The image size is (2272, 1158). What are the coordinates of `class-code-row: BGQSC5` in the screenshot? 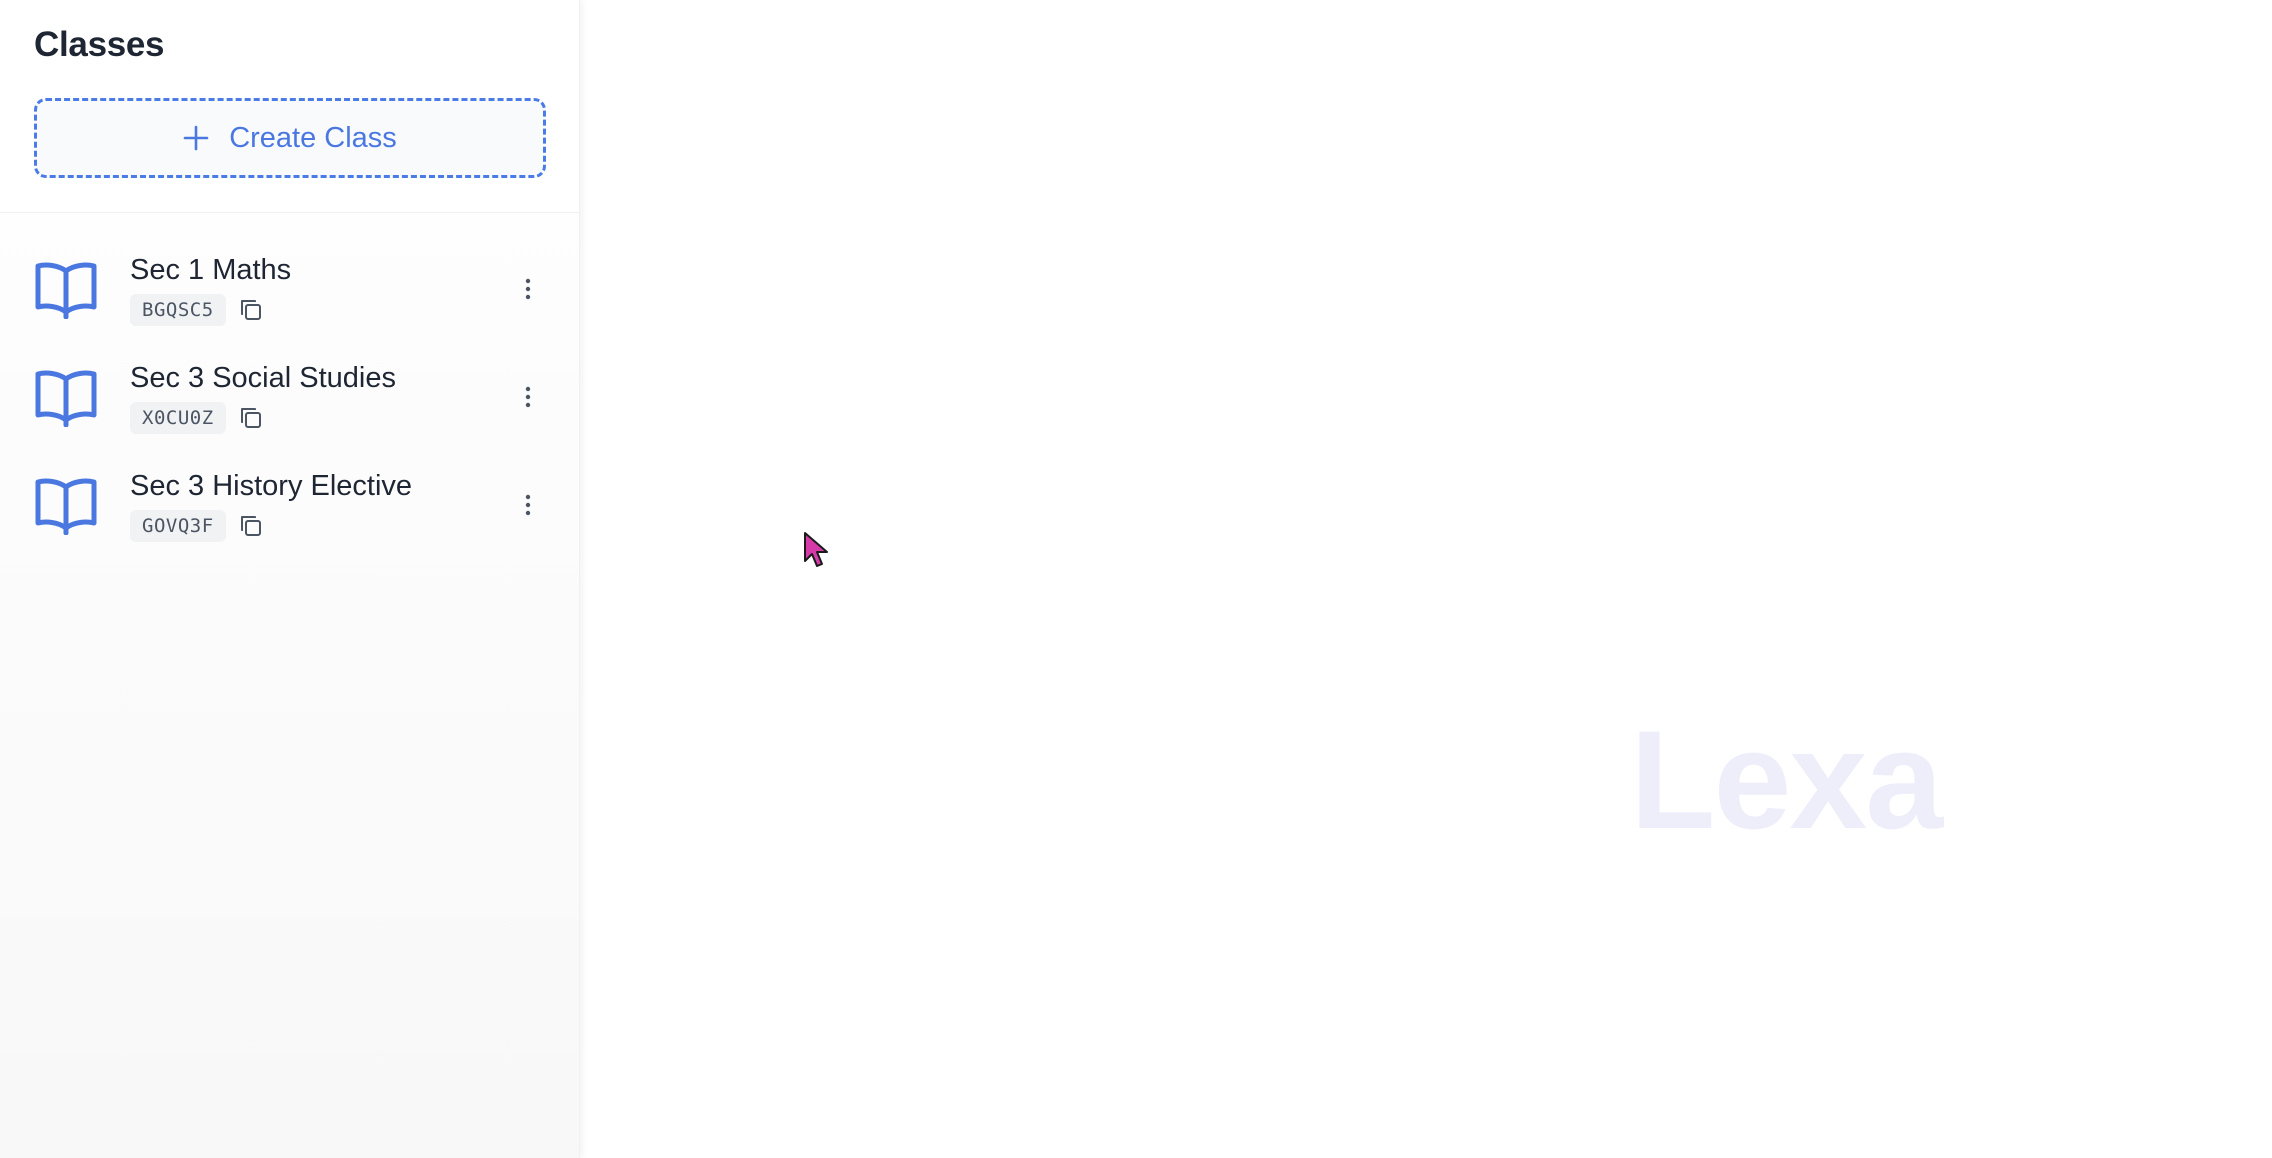 It's located at (320, 310).